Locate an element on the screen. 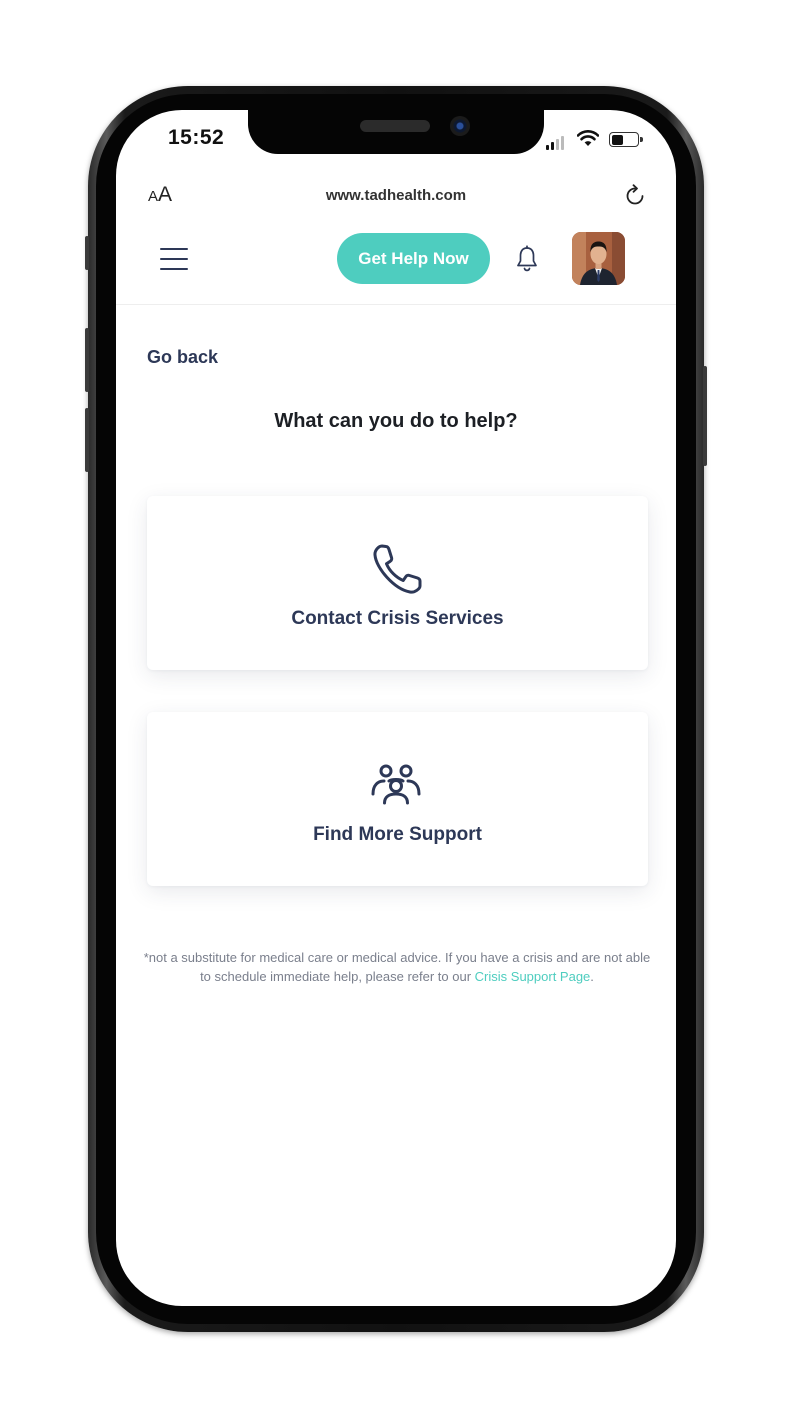 This screenshot has height=1424, width=792. front-camera is located at coordinates (460, 126).